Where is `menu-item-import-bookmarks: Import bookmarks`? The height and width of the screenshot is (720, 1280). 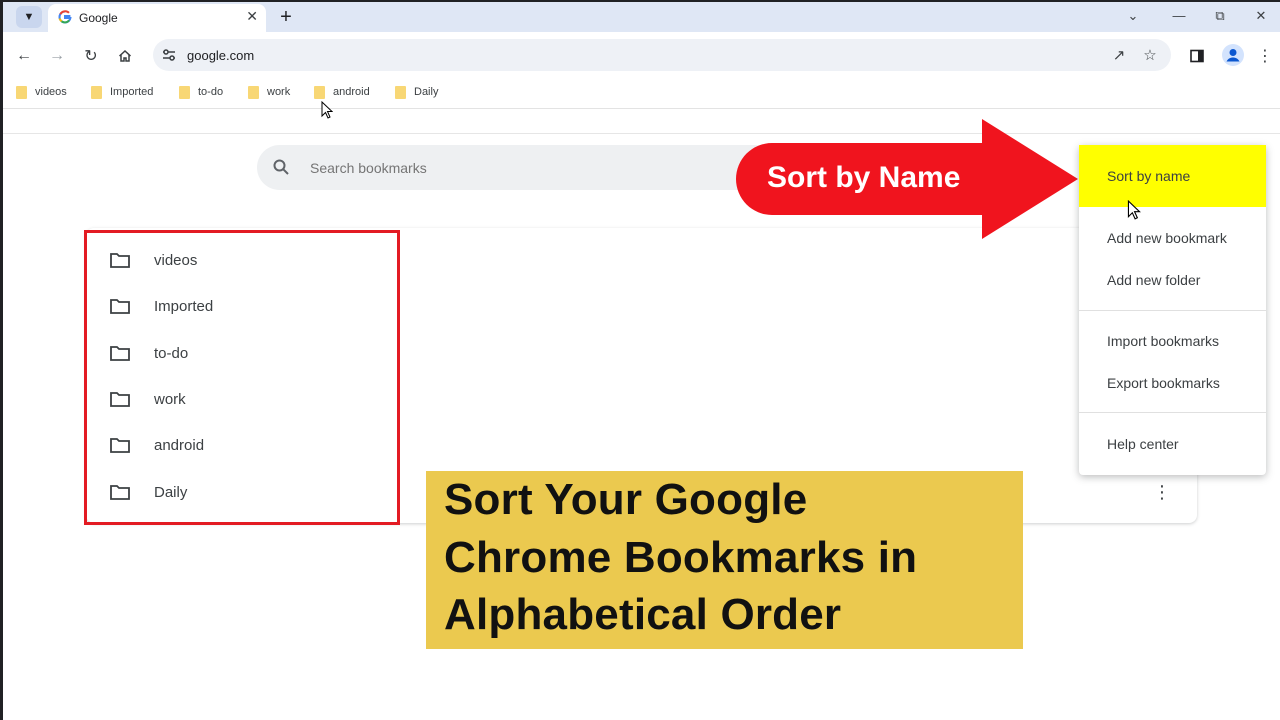
menu-item-import-bookmarks: Import bookmarks is located at coordinates (1172, 341).